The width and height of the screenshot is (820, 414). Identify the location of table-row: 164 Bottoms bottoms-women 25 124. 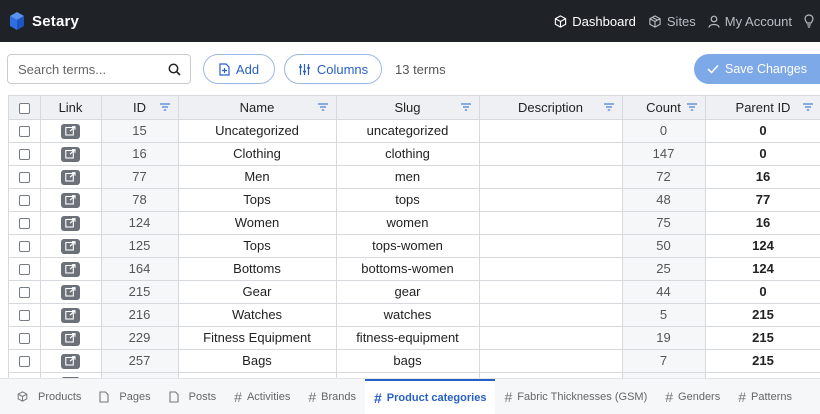
(414, 269).